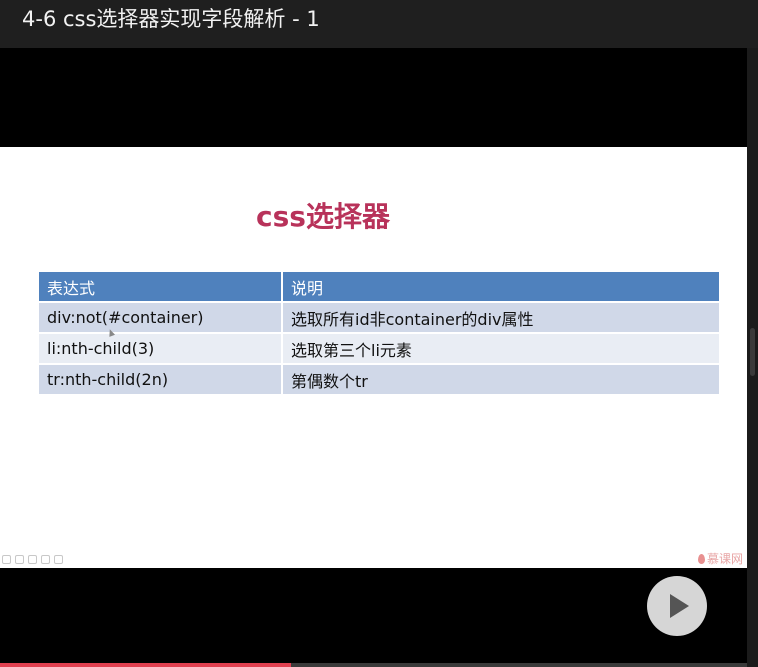 The height and width of the screenshot is (667, 758). Describe the element at coordinates (161, 348) in the screenshot. I see `table-cell-expression: li:nth-child(3)` at that location.